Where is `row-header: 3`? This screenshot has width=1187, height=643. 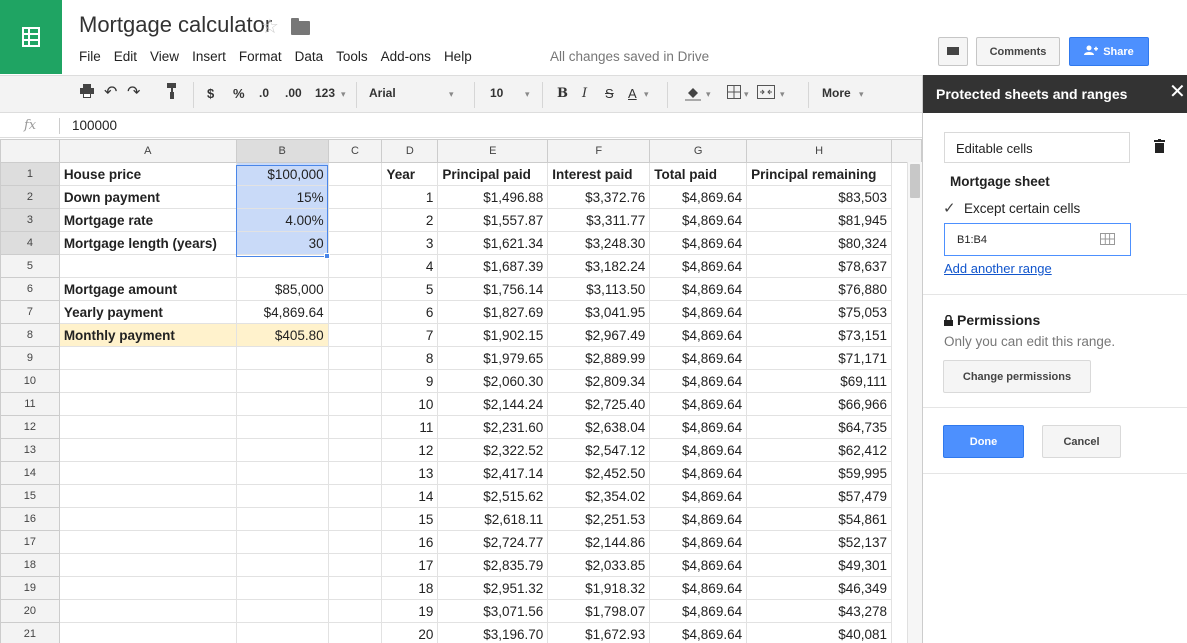 row-header: 3 is located at coordinates (30, 220).